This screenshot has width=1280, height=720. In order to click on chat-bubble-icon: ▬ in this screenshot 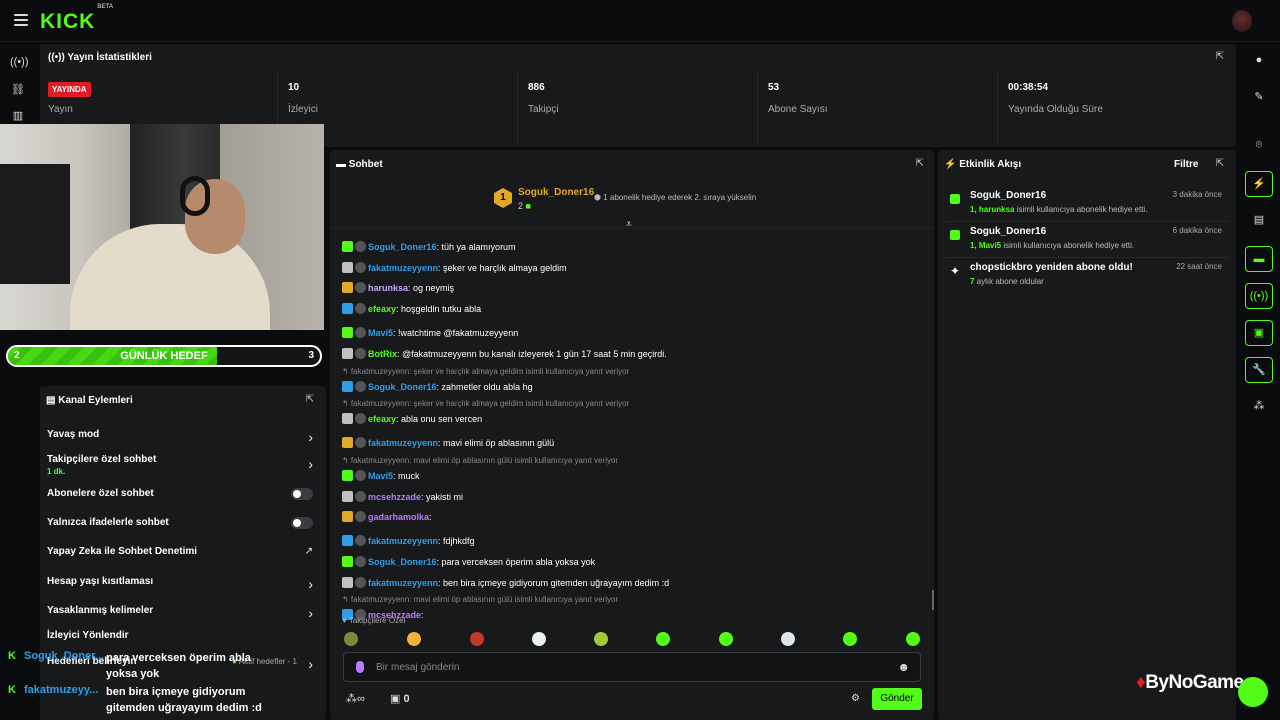, I will do `click(342, 164)`.